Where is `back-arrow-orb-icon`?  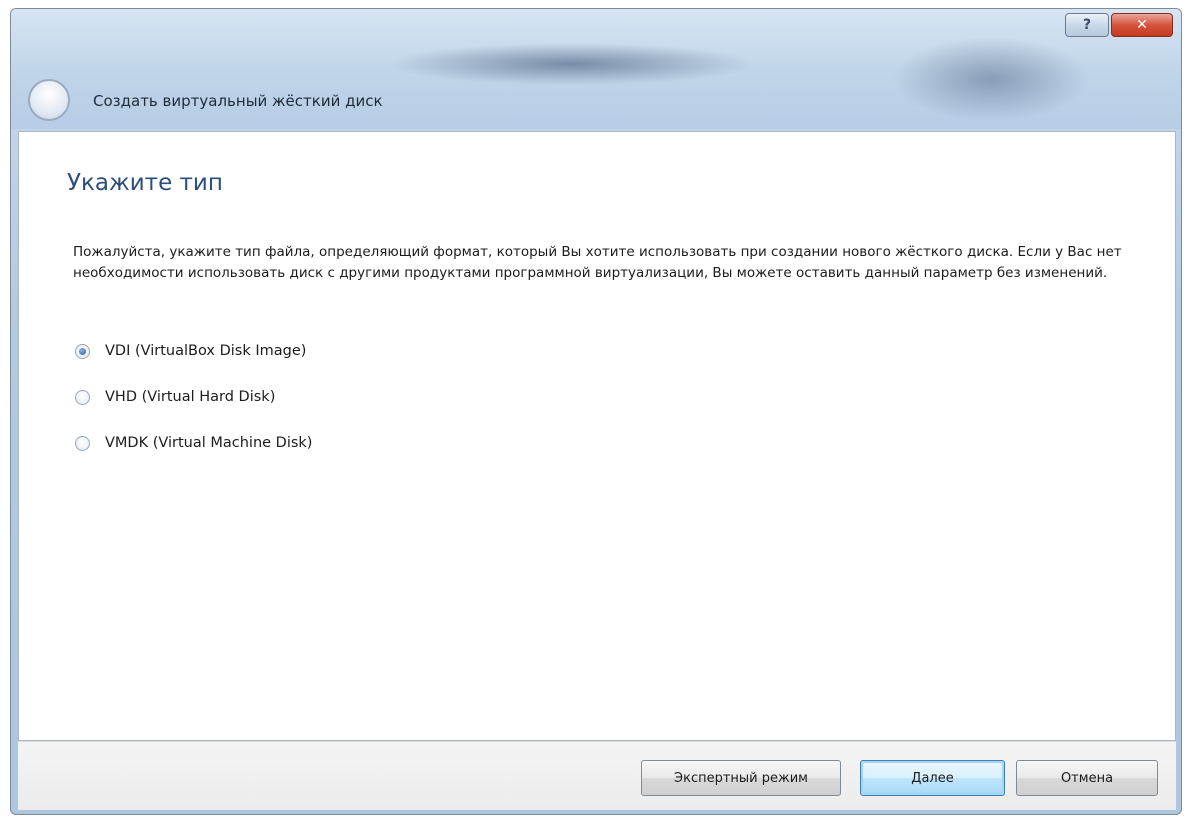 back-arrow-orb-icon is located at coordinates (49, 100).